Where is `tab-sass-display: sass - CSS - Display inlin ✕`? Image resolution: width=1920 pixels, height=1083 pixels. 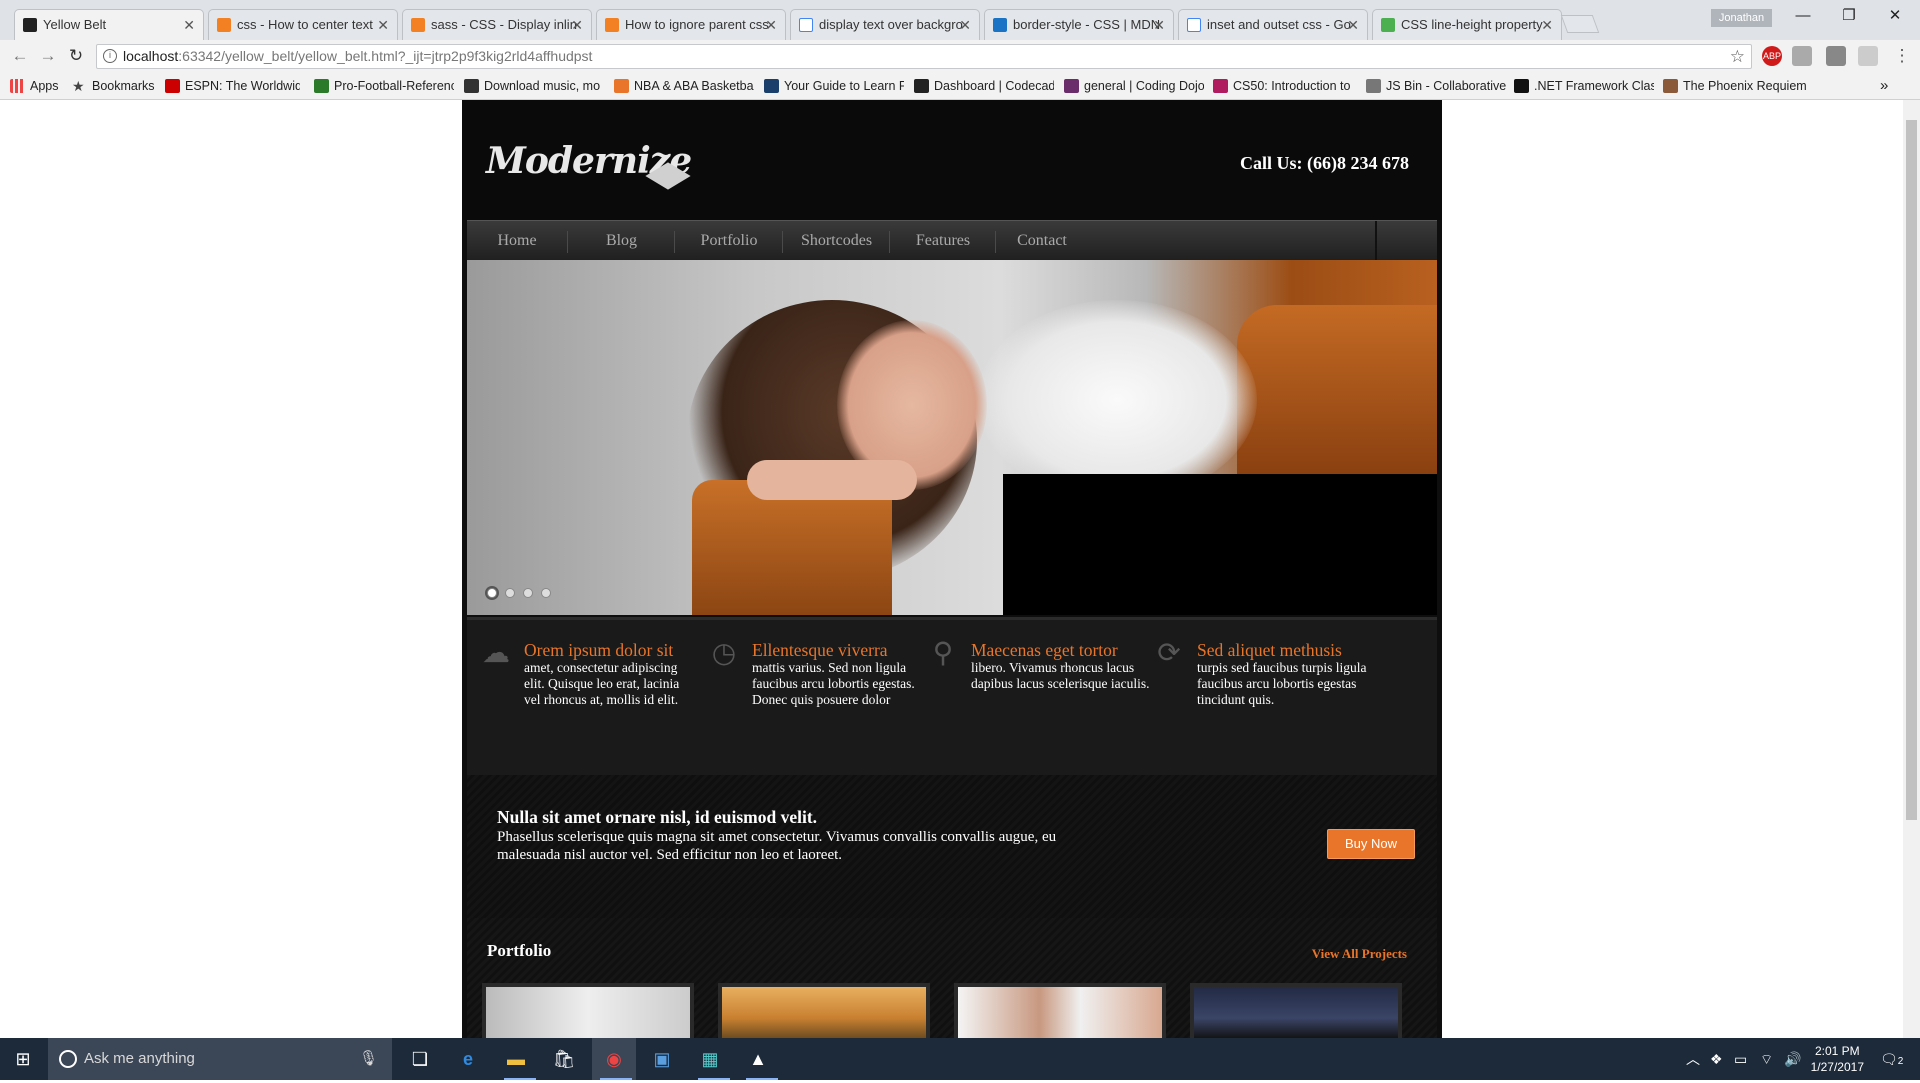 tab-sass-display: sass - CSS - Display inlin ✕ is located at coordinates (497, 24).